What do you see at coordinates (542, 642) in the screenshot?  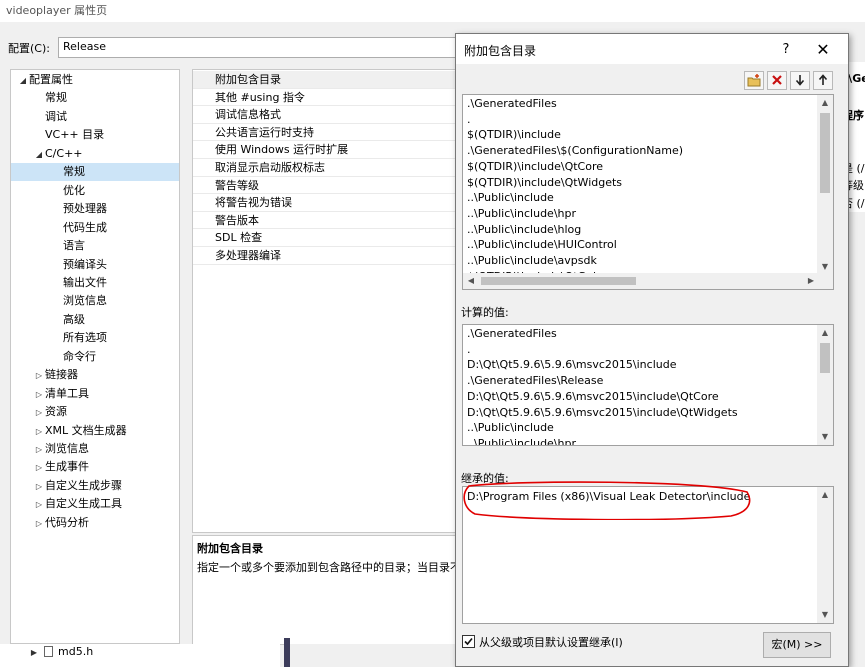 I see `inherit-checkbox-row: 从父级或项目默认设置继承(I)` at bounding box center [542, 642].